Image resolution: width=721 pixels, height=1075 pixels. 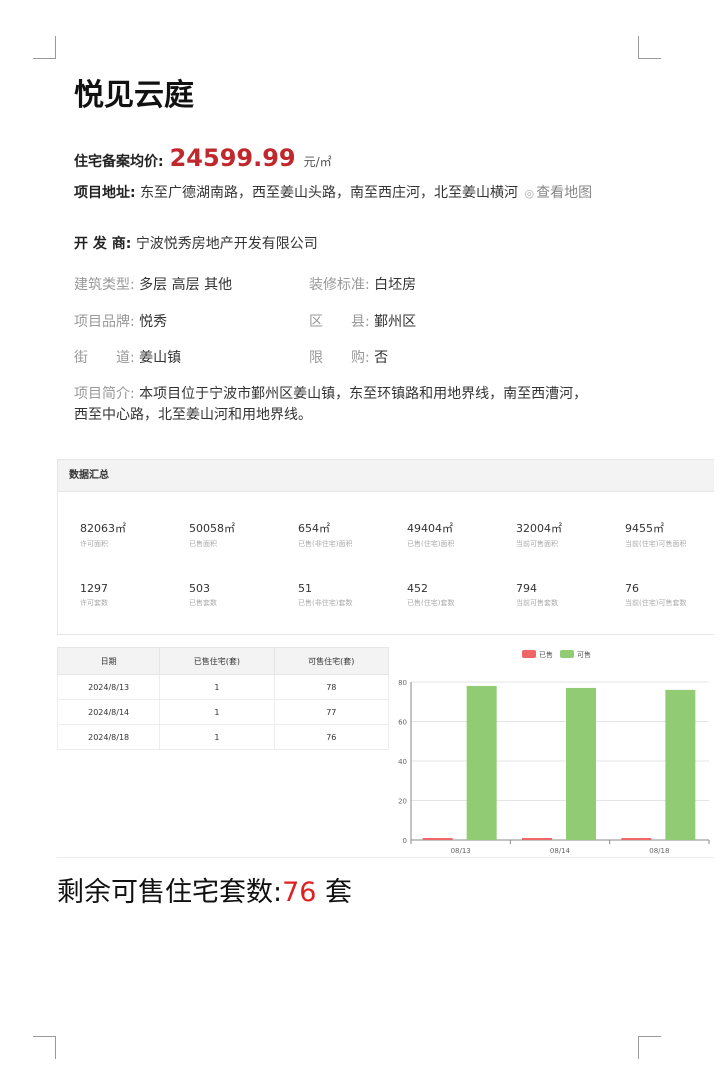 I want to click on col-header-sold: 已售住宅(套), so click(x=217, y=661).